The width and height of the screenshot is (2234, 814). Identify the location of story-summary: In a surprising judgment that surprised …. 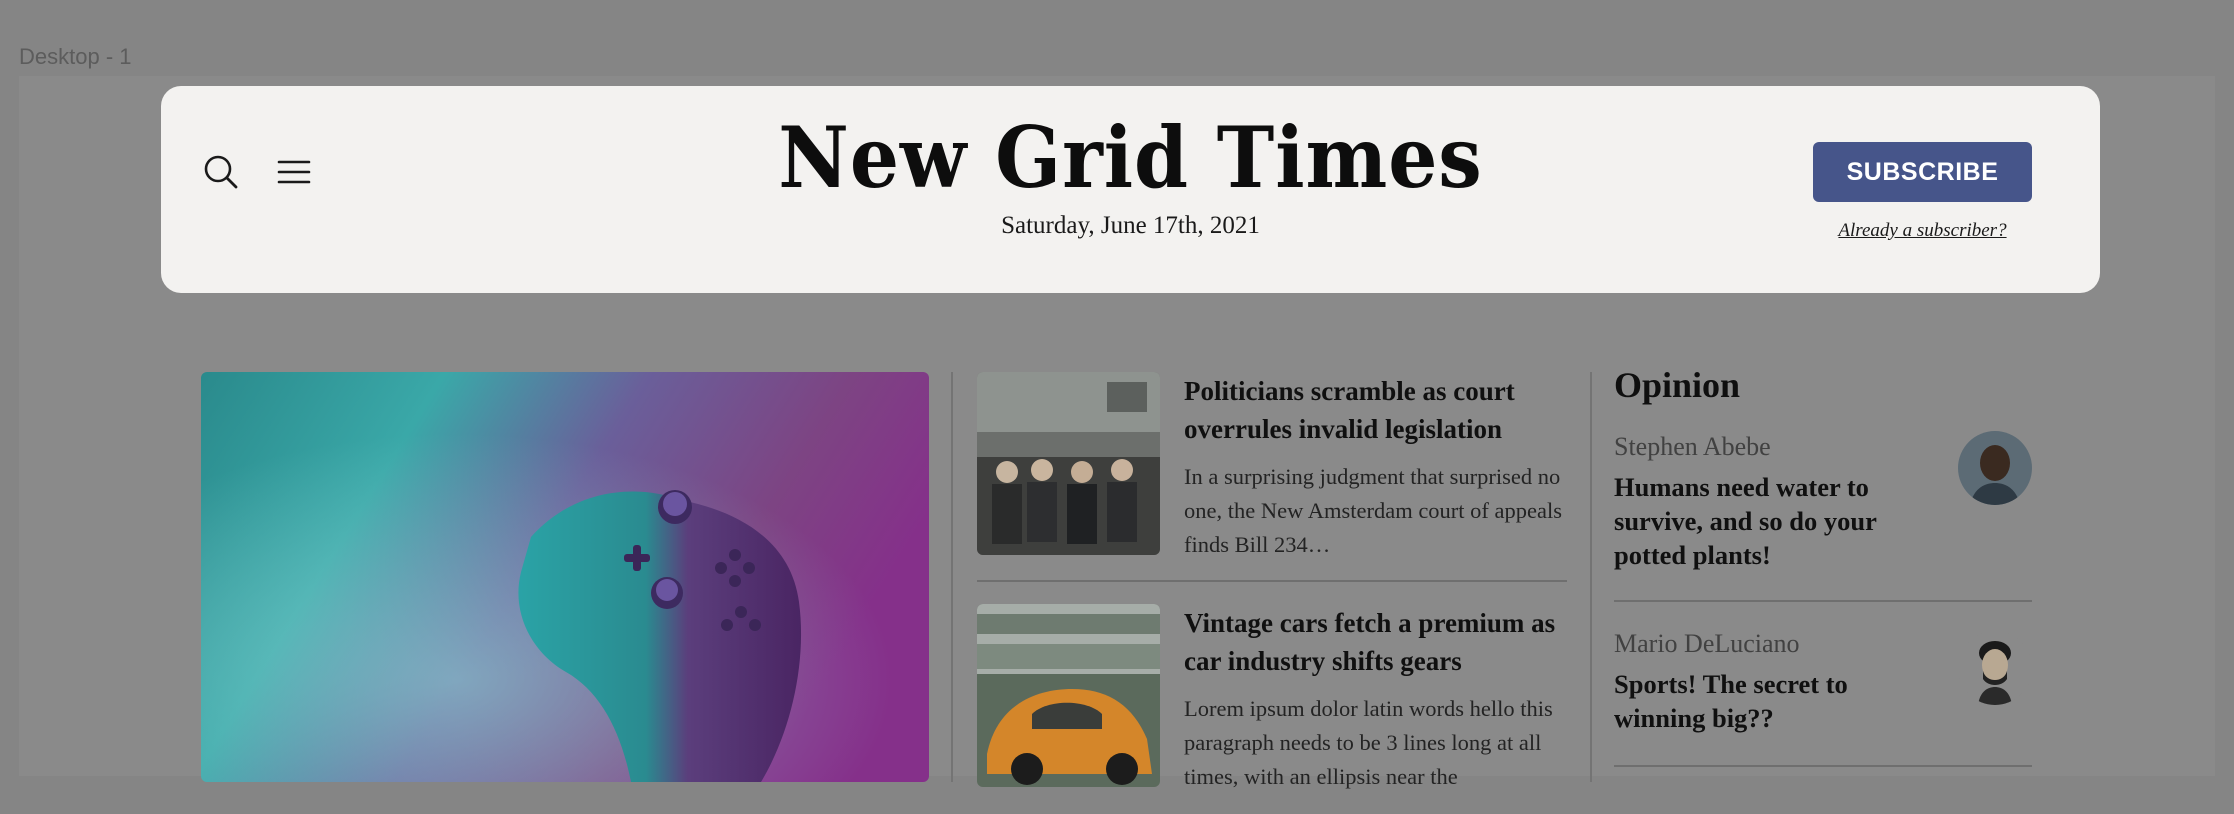
(1373, 510).